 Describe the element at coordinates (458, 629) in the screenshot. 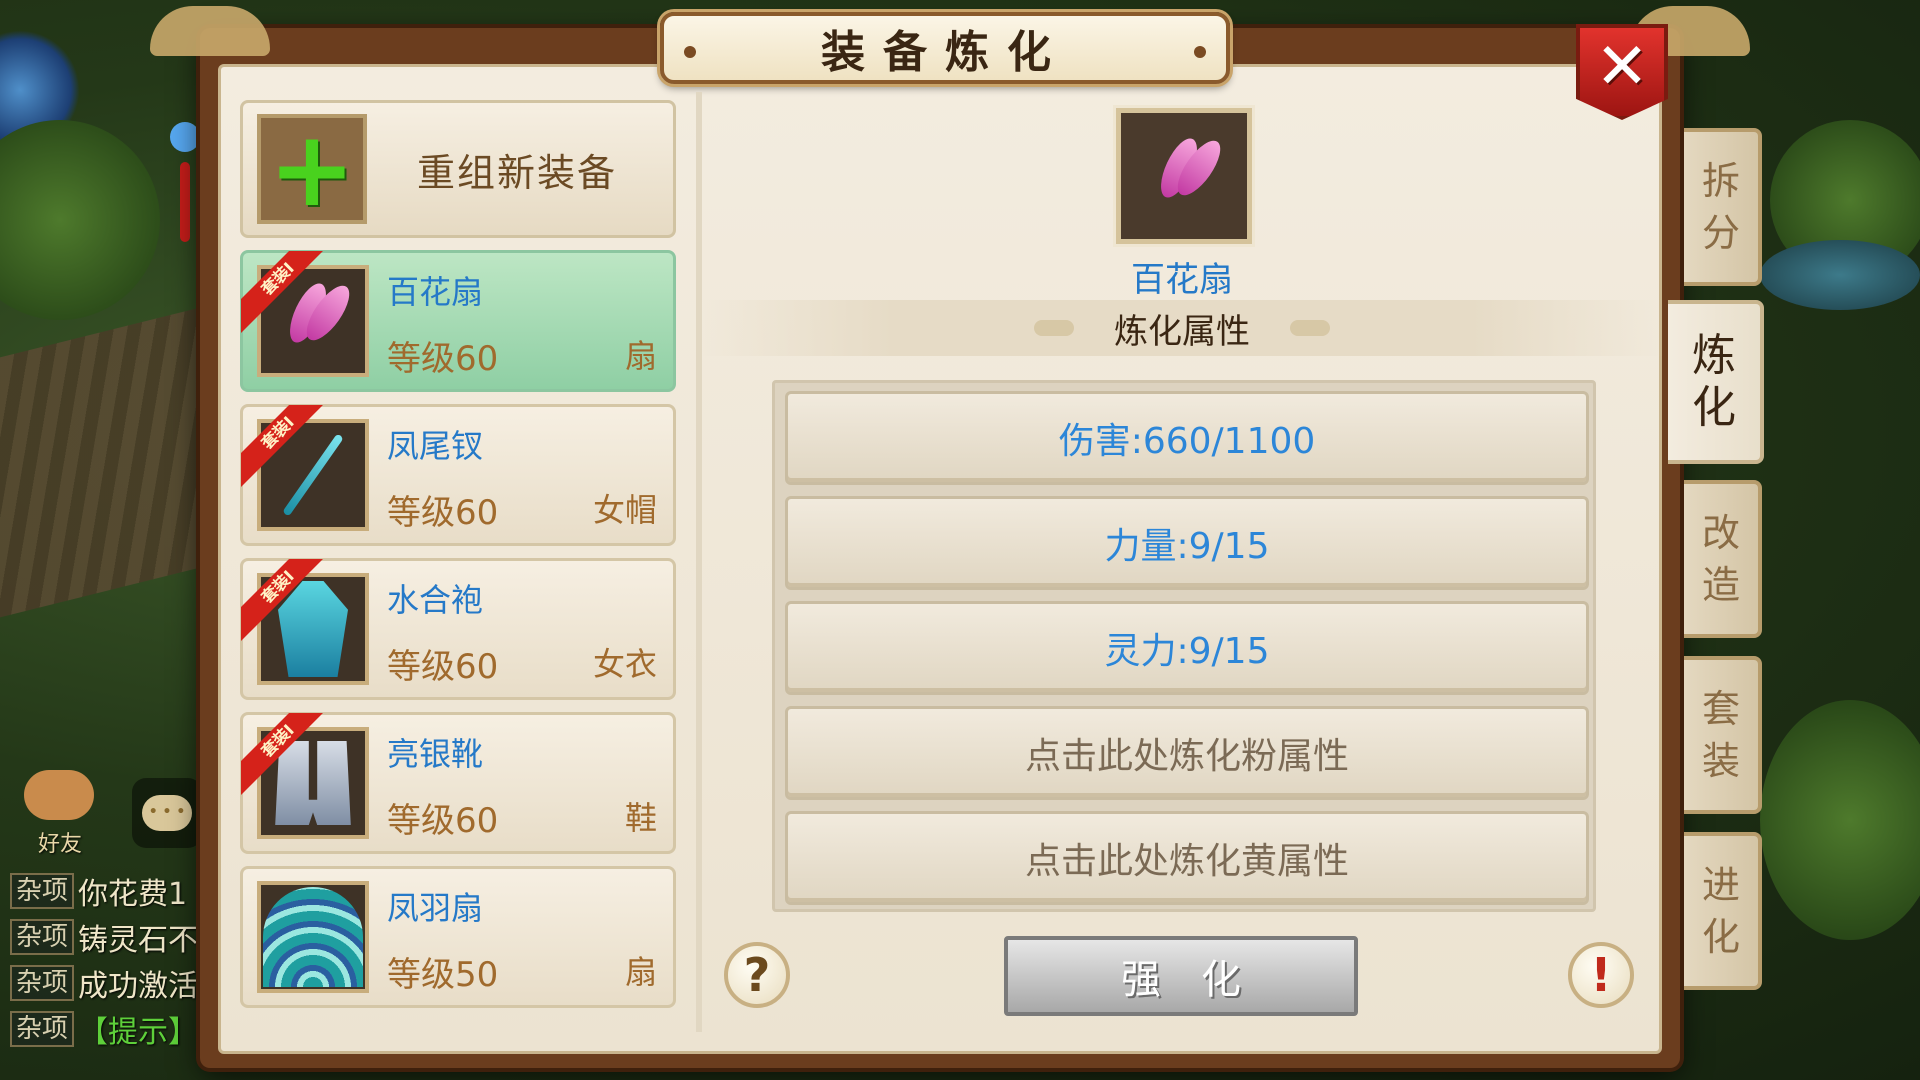

I see `equipment-item: 套装I 水合袍等级60 女衣` at that location.